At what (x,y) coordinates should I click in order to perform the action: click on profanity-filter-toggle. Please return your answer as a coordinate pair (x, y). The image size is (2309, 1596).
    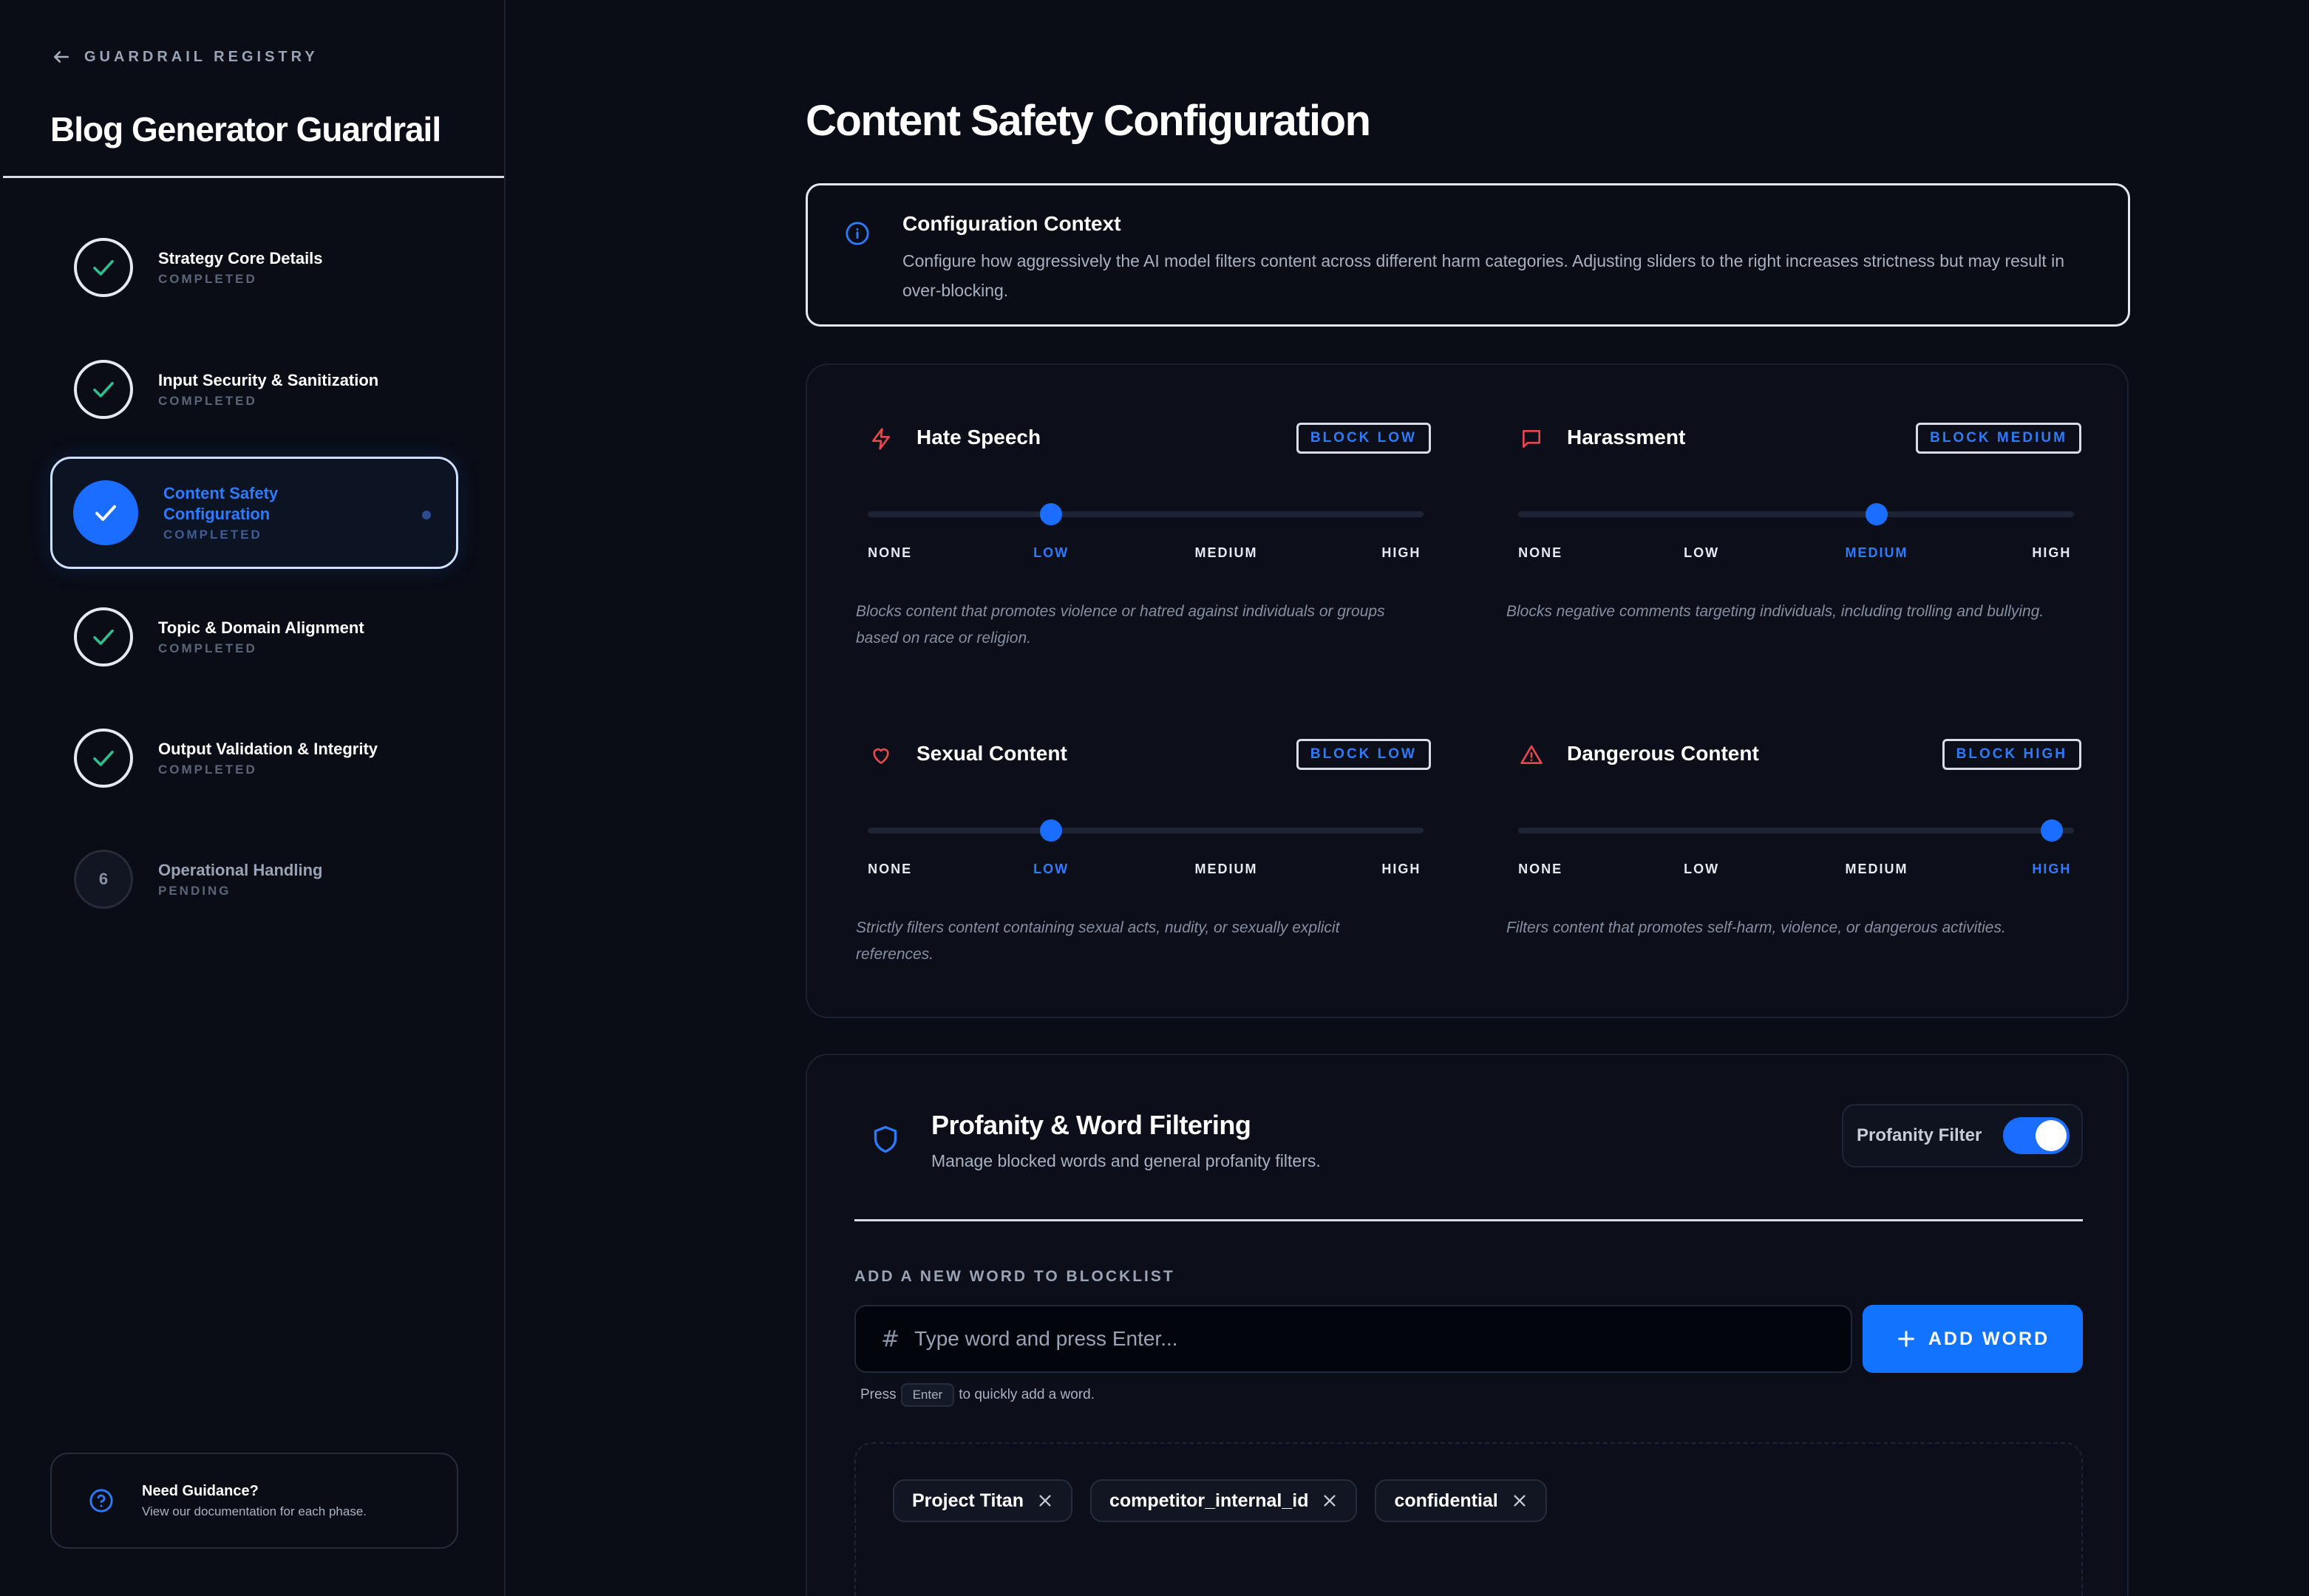
    Looking at the image, I should click on (2036, 1135).